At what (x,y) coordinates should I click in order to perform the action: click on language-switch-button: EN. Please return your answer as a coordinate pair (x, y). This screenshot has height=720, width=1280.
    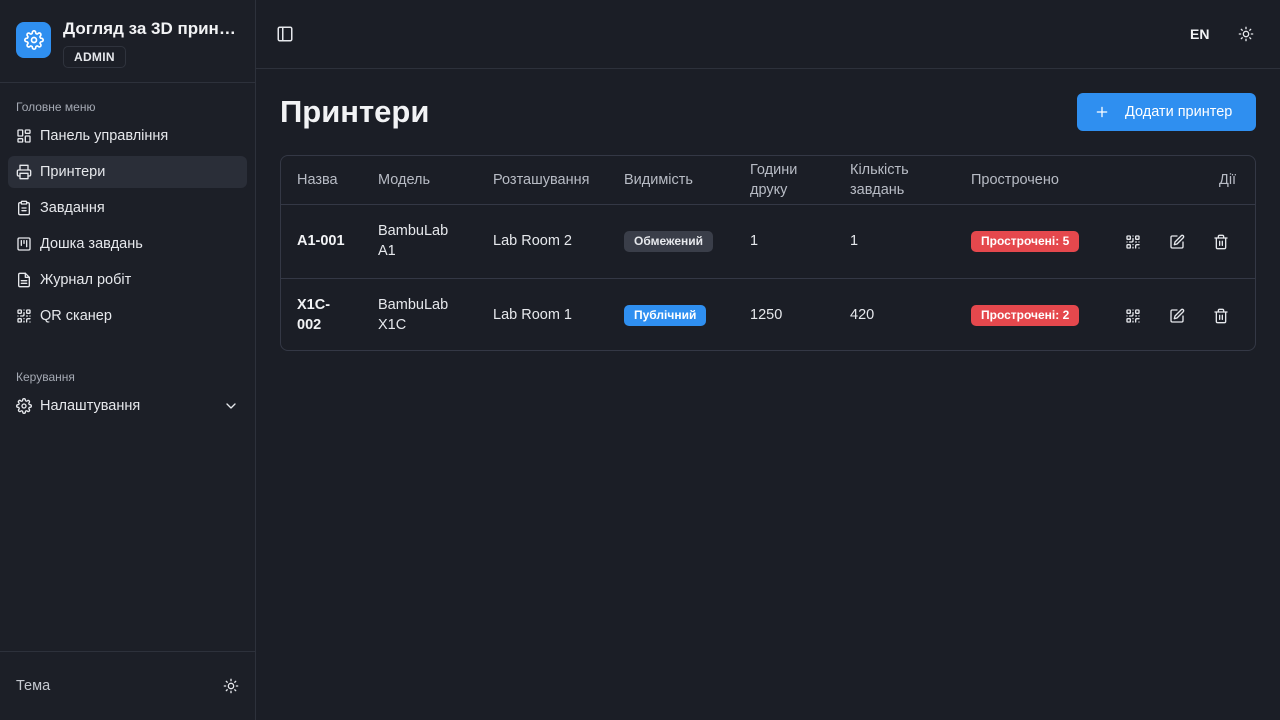
    Looking at the image, I should click on (1199, 34).